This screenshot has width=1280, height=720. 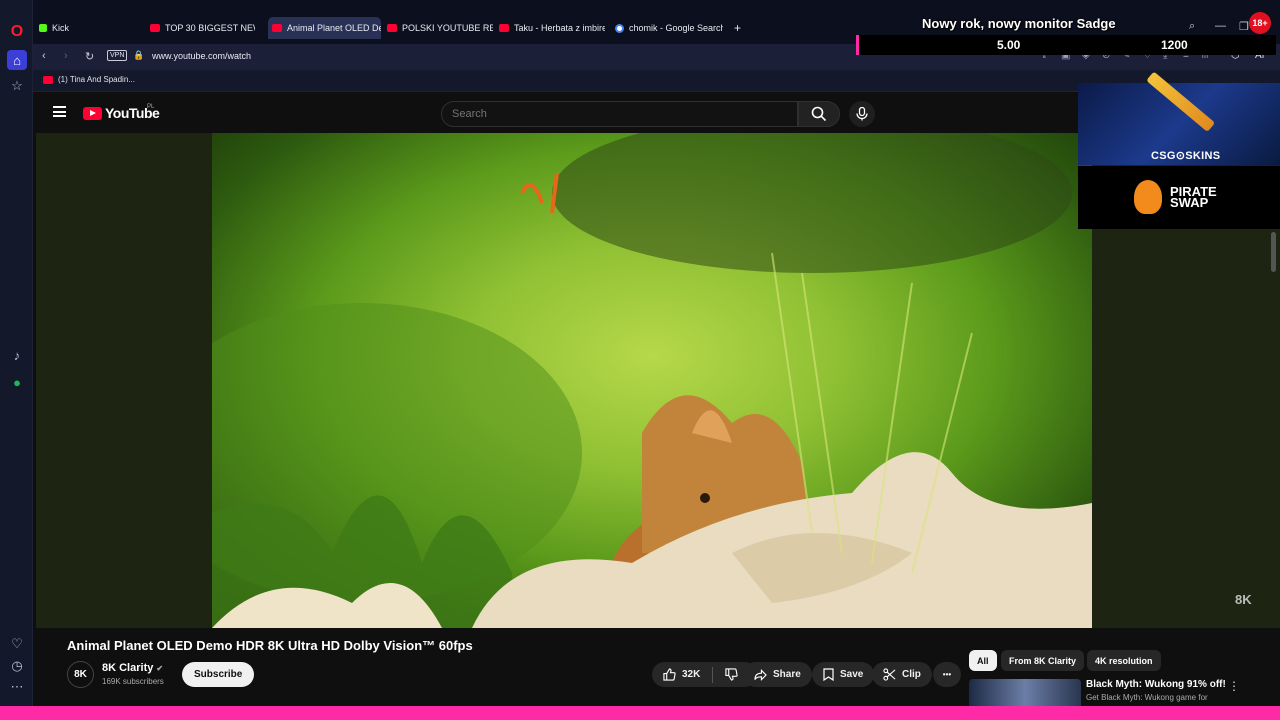 I want to click on share-icon, so click(x=760, y=674).